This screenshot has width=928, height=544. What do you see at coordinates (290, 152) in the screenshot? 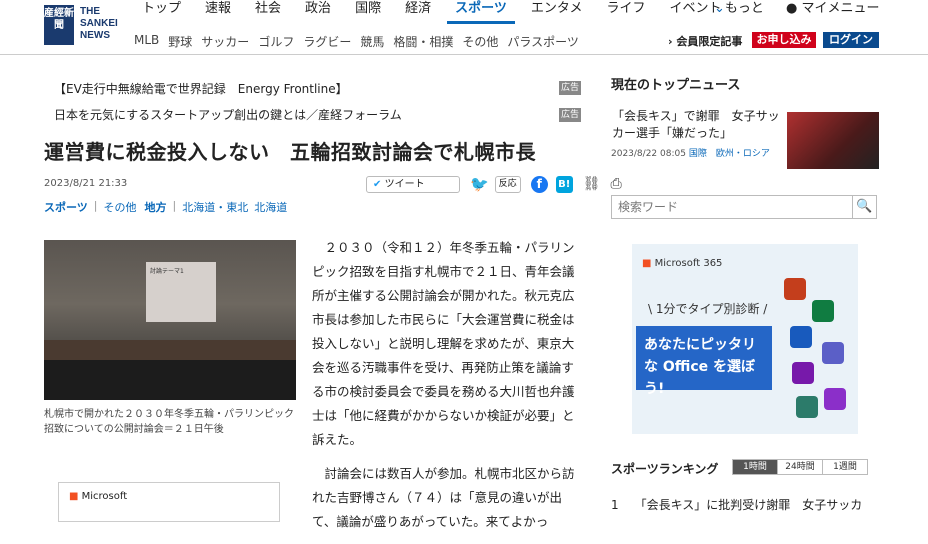
I see `article-title: 運営費に税金投入しない 五輪招致討論会で札幌市長` at bounding box center [290, 152].